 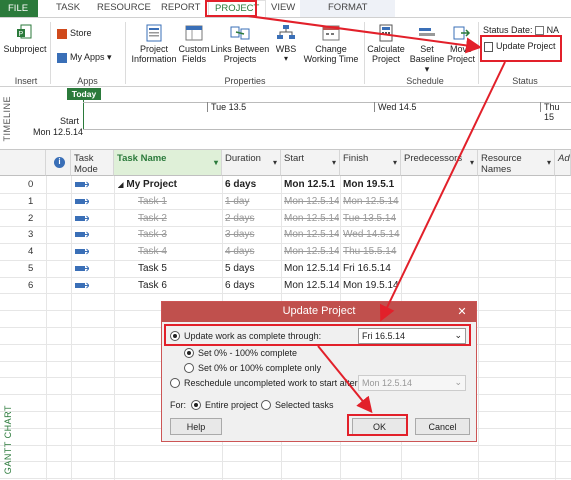 I want to click on entire-project-radio, so click(x=196, y=405).